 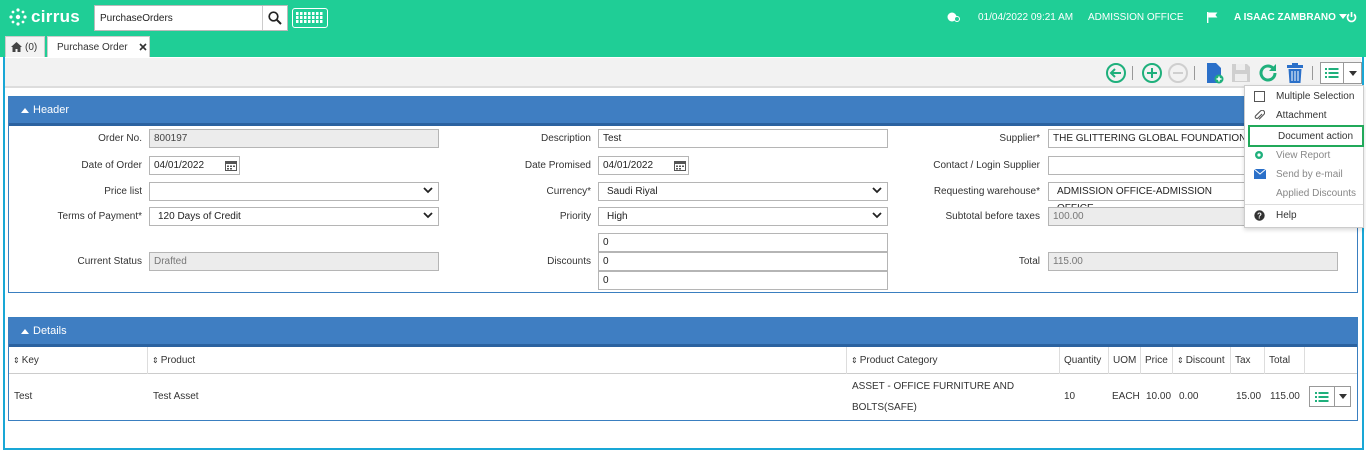 I want to click on menu-item-send-by-email: Send by e-mail, so click(x=1304, y=174).